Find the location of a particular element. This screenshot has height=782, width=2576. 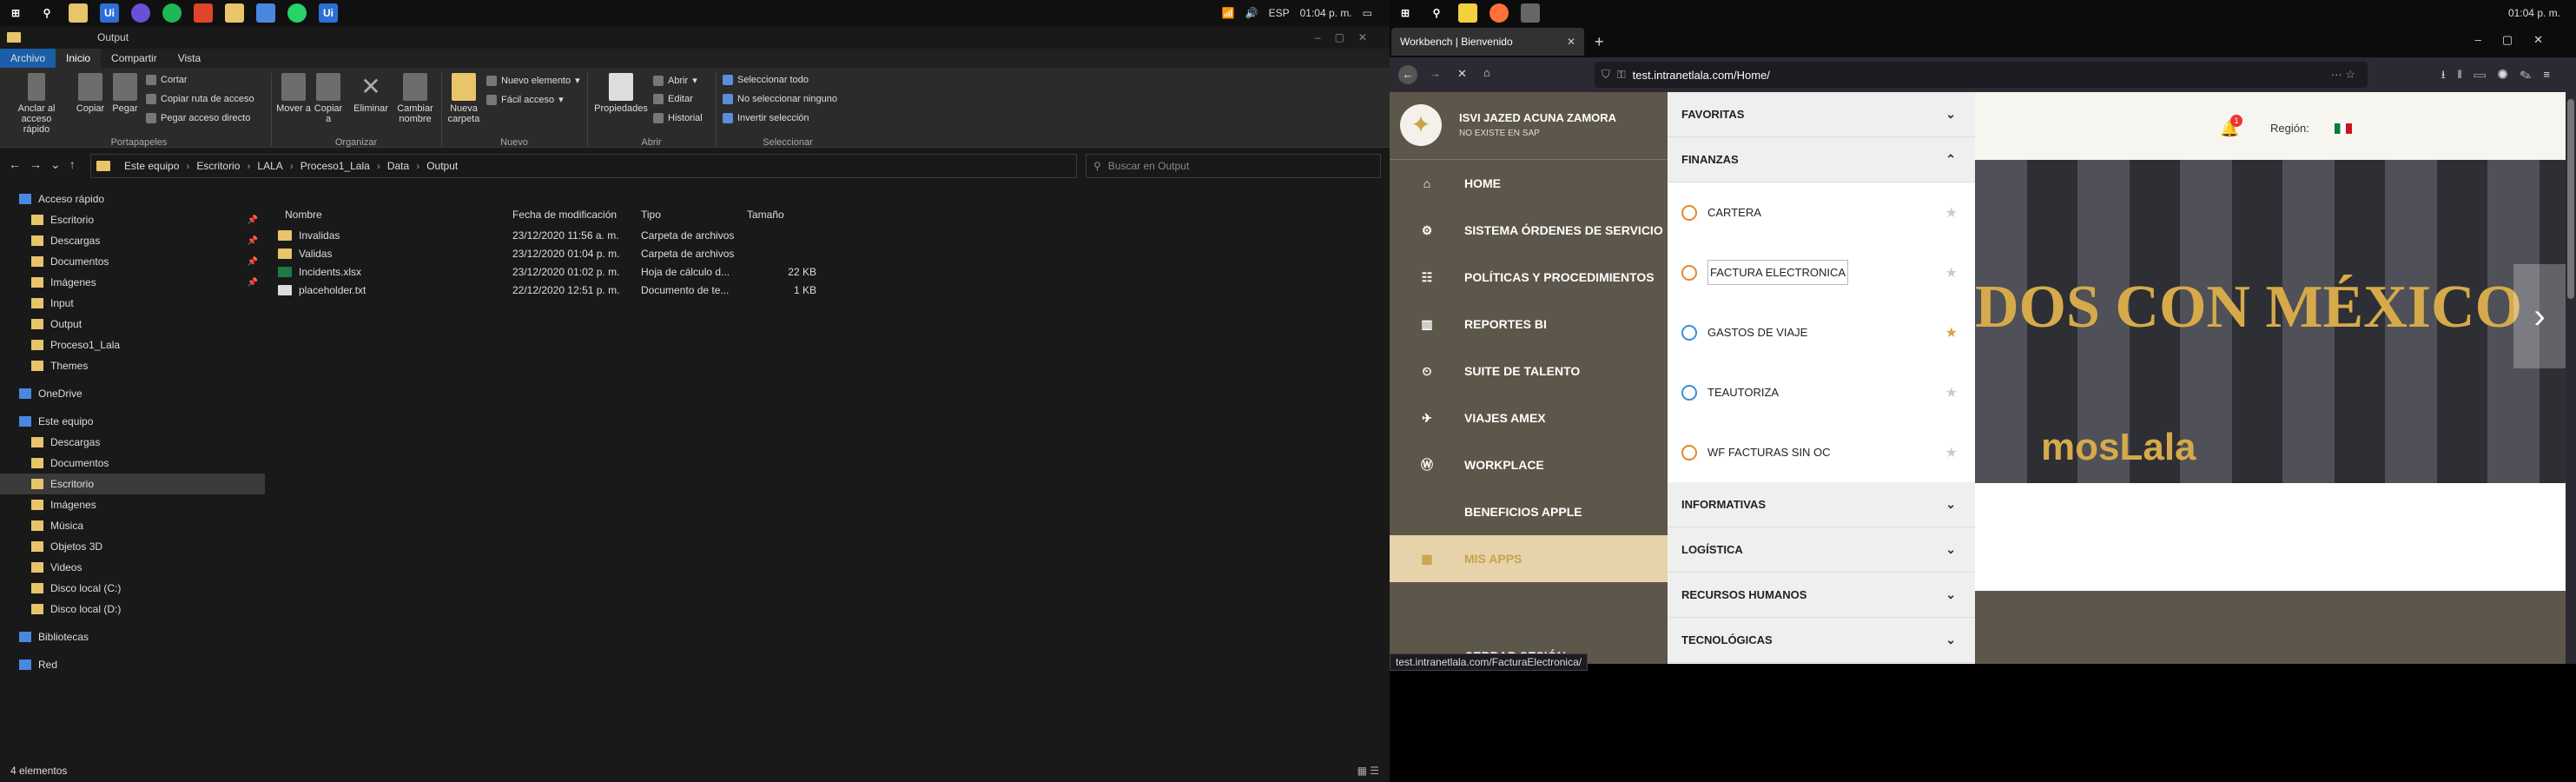

app-icon: Ui is located at coordinates (109, 13).